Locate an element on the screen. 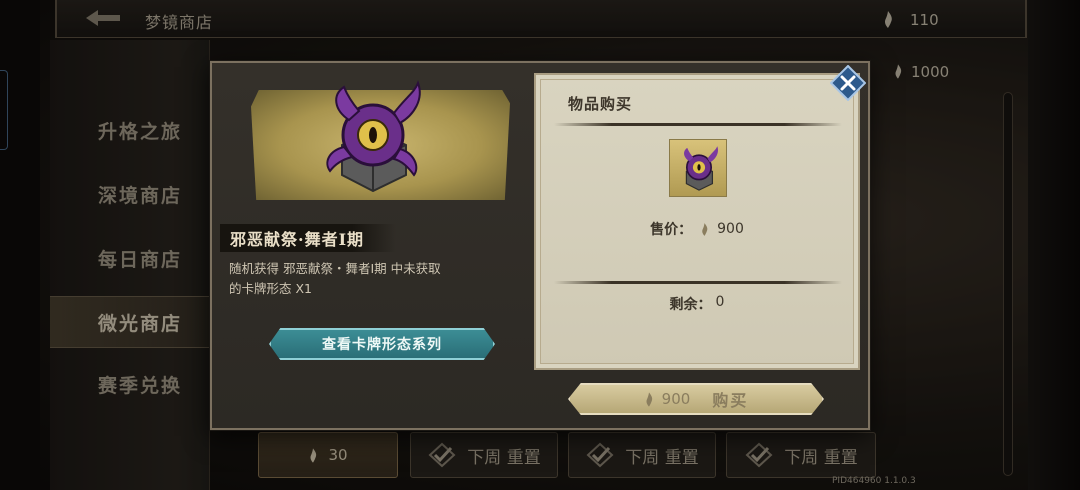  price-label: 售价： is located at coordinates (671, 230).